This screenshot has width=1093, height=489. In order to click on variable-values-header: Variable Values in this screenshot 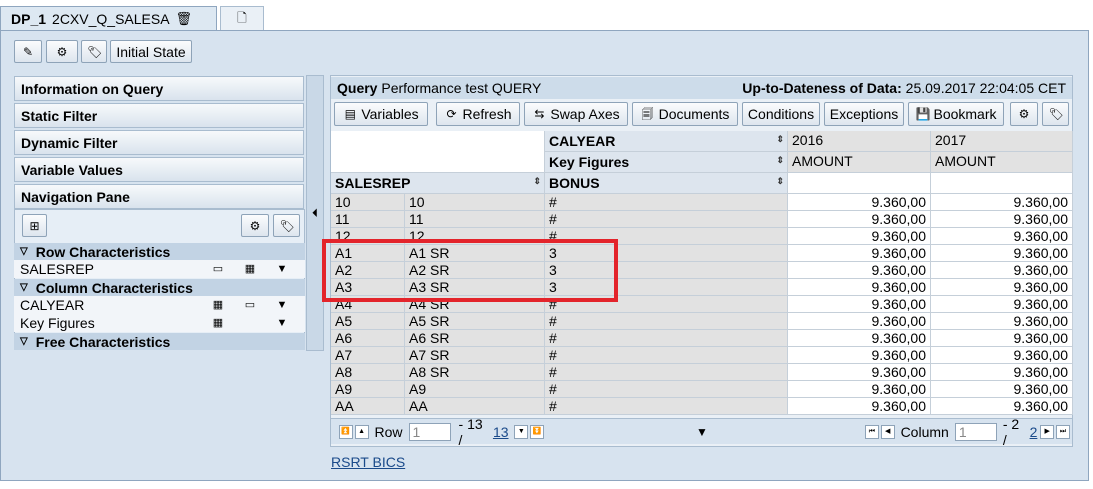, I will do `click(159, 169)`.